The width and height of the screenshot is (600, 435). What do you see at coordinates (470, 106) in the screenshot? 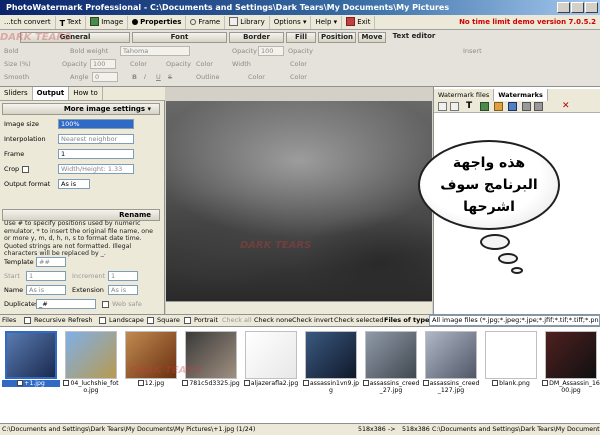
I see `add-text-icon: T` at bounding box center [470, 106].